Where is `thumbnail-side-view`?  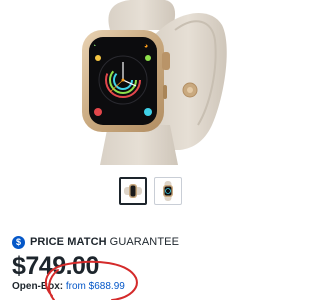 thumbnail-side-view is located at coordinates (133, 191).